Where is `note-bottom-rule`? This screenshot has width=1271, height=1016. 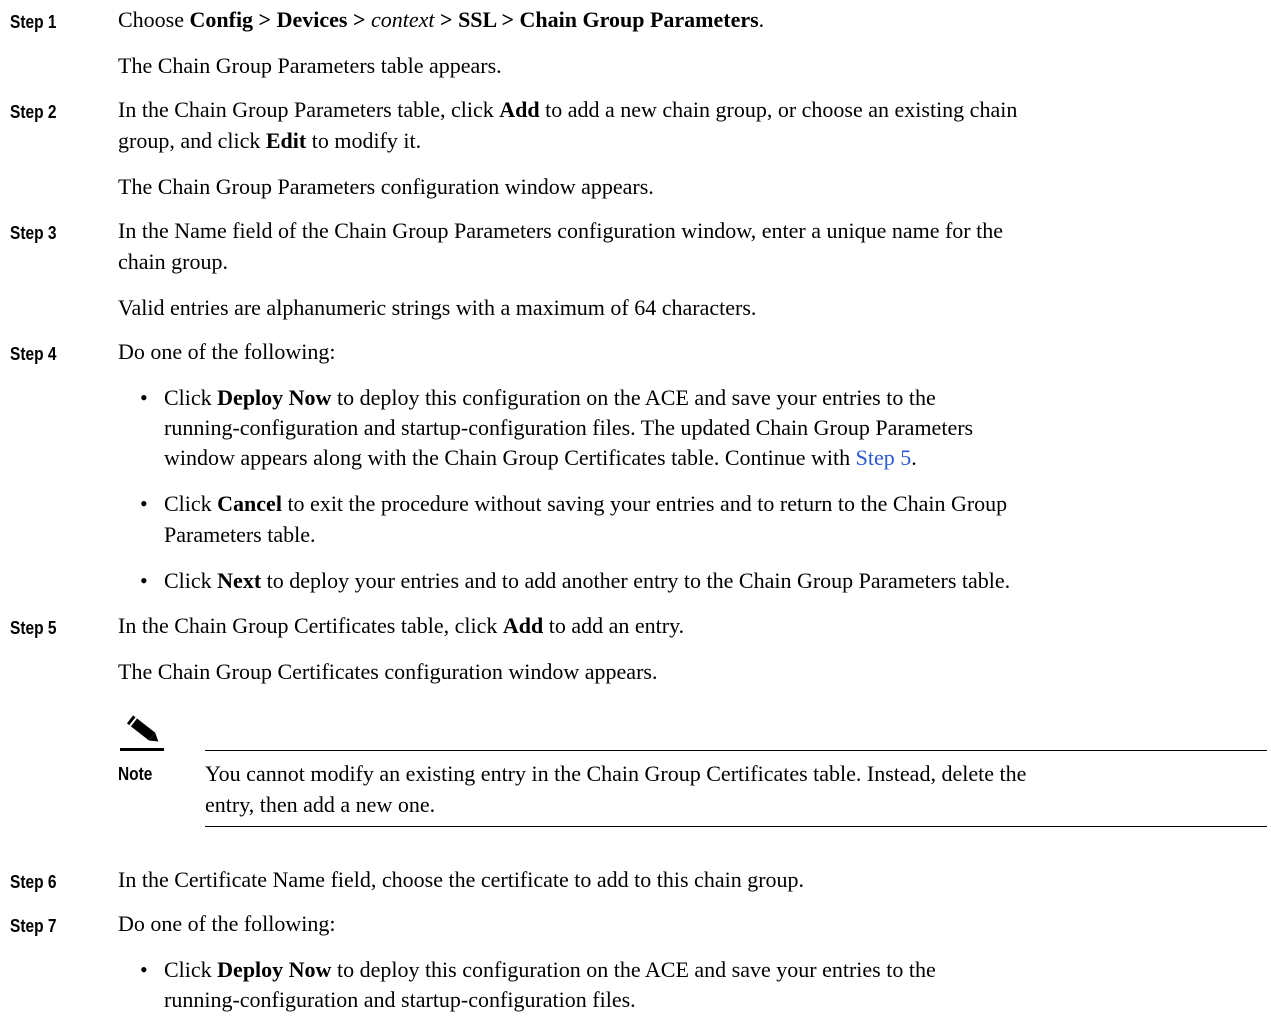
note-bottom-rule is located at coordinates (736, 826).